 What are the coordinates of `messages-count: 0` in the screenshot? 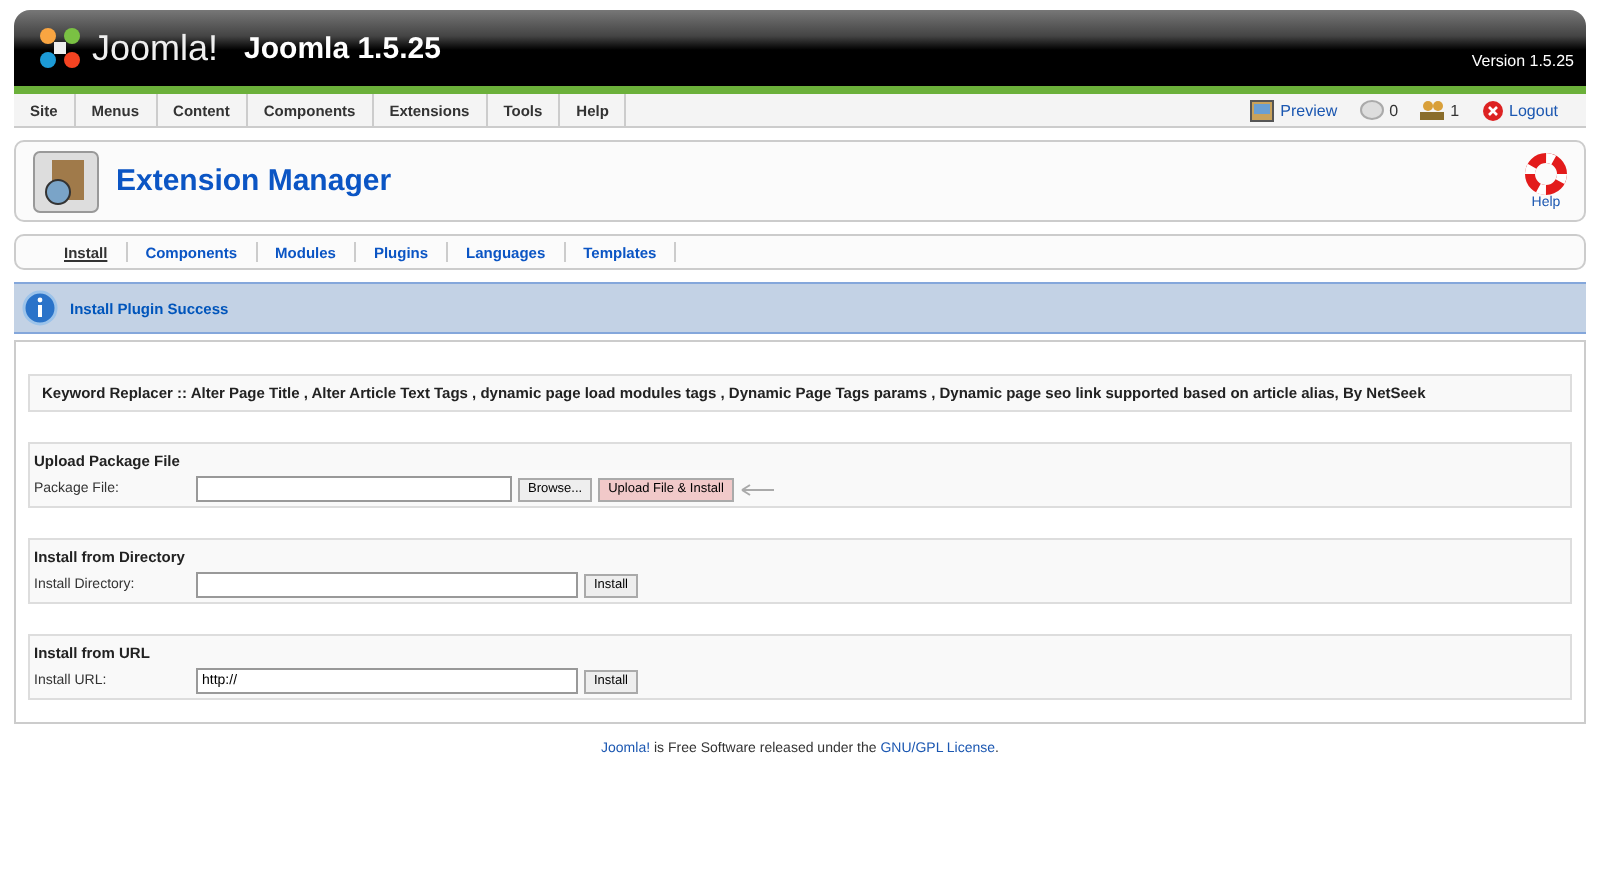 It's located at (1394, 110).